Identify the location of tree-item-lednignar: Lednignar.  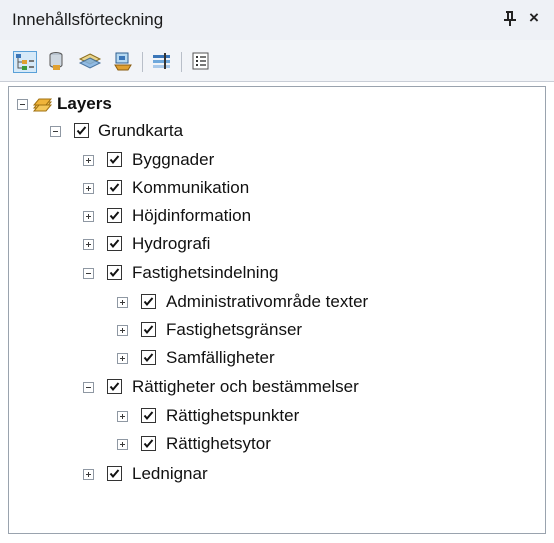
(277, 475).